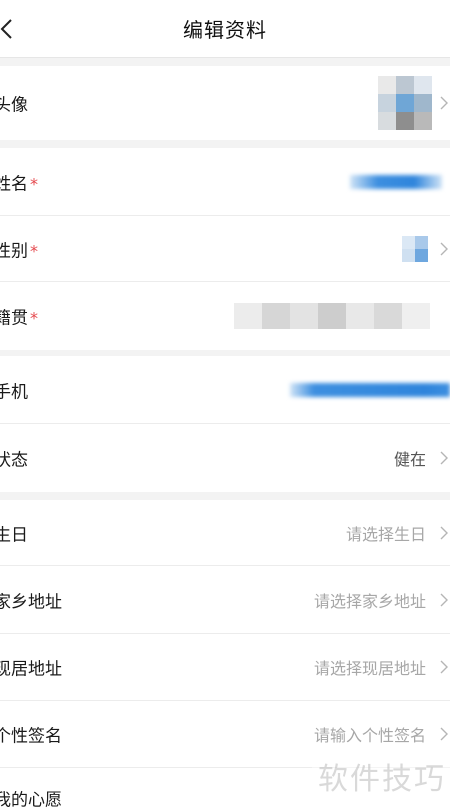  I want to click on phone-value-redacted, so click(370, 389).